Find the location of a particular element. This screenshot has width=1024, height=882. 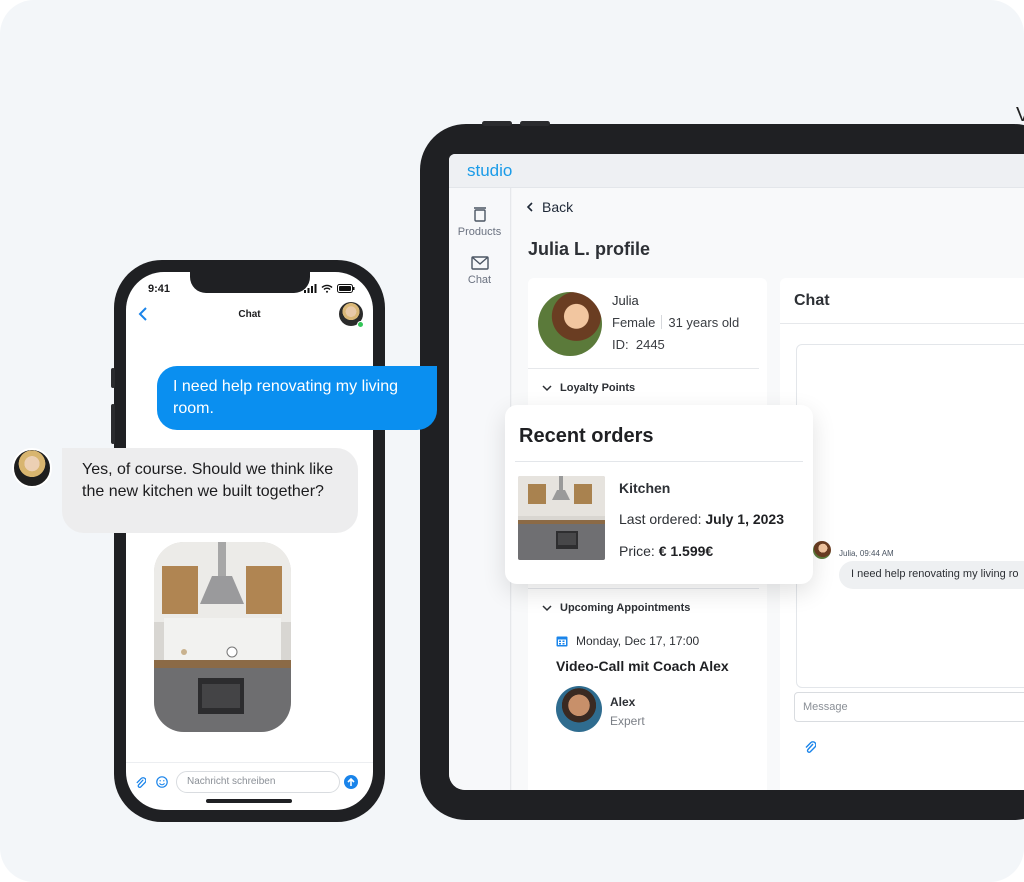

appointment-date: Monday, Dec 17, 17:00 is located at coordinates (627, 641).